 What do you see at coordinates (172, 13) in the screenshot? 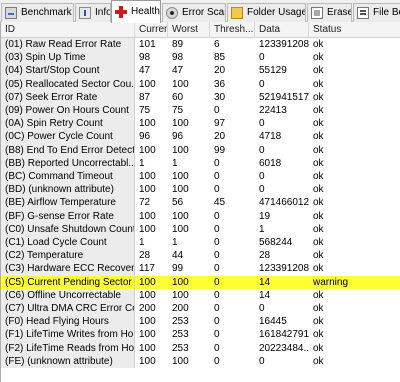
I see `error-scan-icon` at bounding box center [172, 13].